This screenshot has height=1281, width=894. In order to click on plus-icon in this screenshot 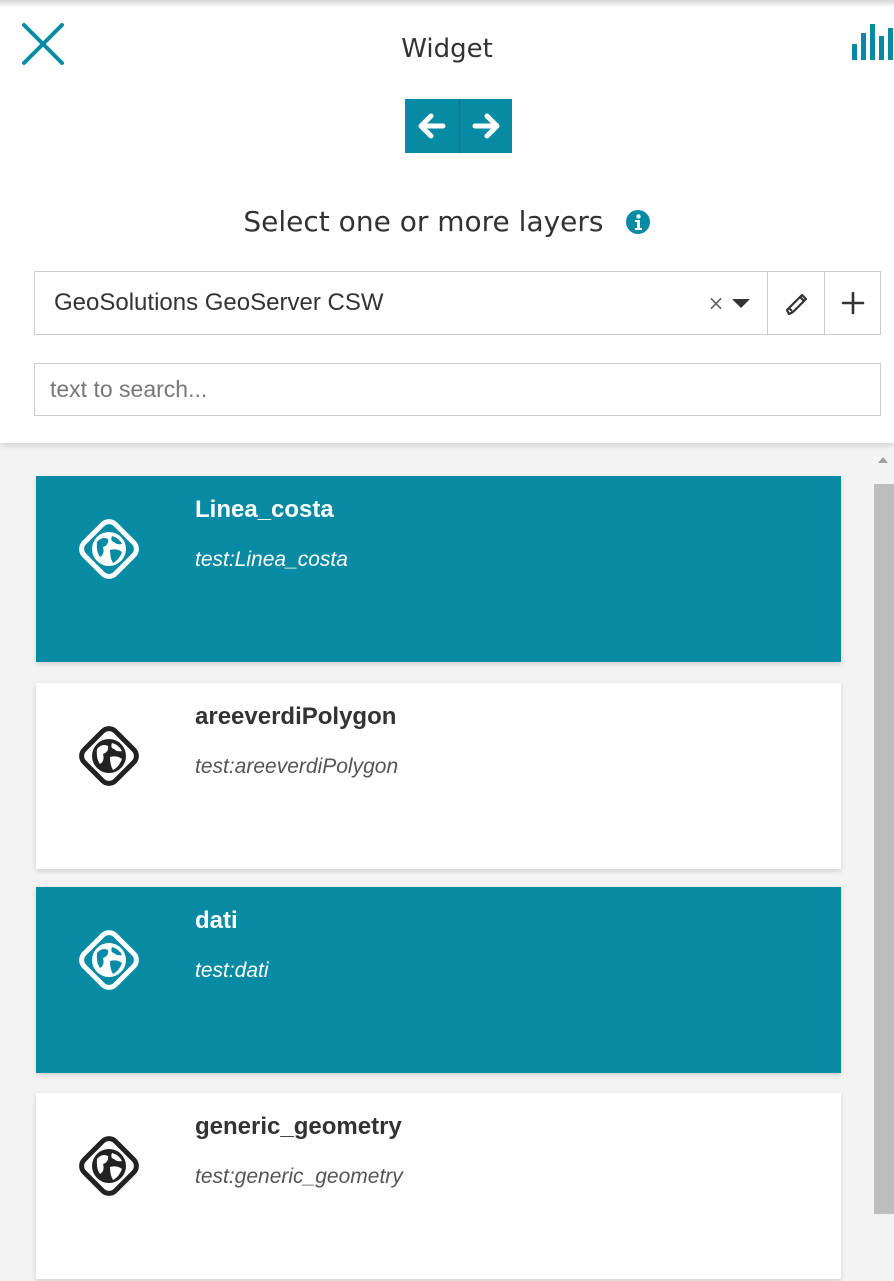, I will do `click(852, 303)`.